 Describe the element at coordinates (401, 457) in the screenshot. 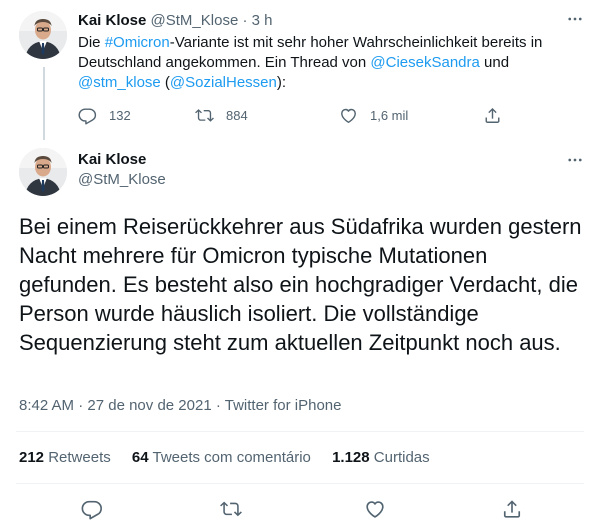

I see `likes-label: Curtidas` at that location.